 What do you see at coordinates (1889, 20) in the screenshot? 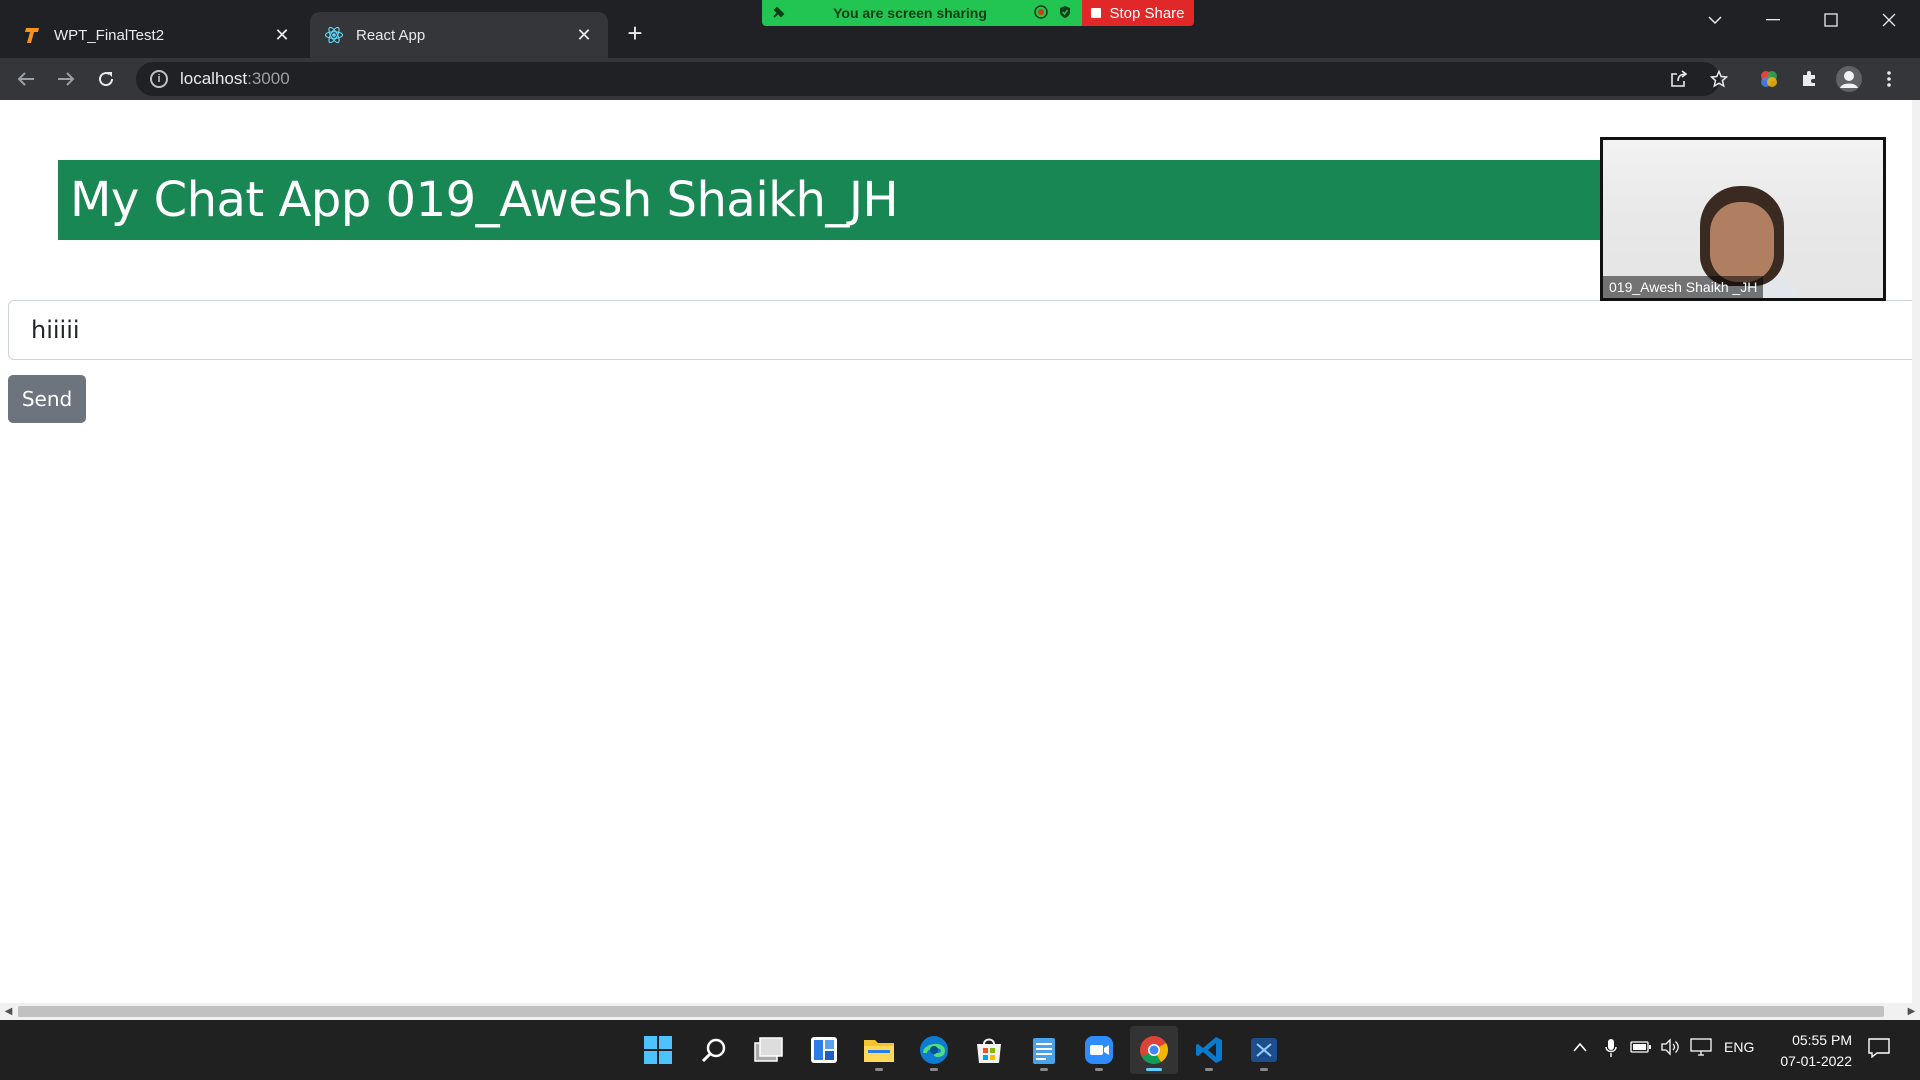
I see `close-window-icon` at bounding box center [1889, 20].